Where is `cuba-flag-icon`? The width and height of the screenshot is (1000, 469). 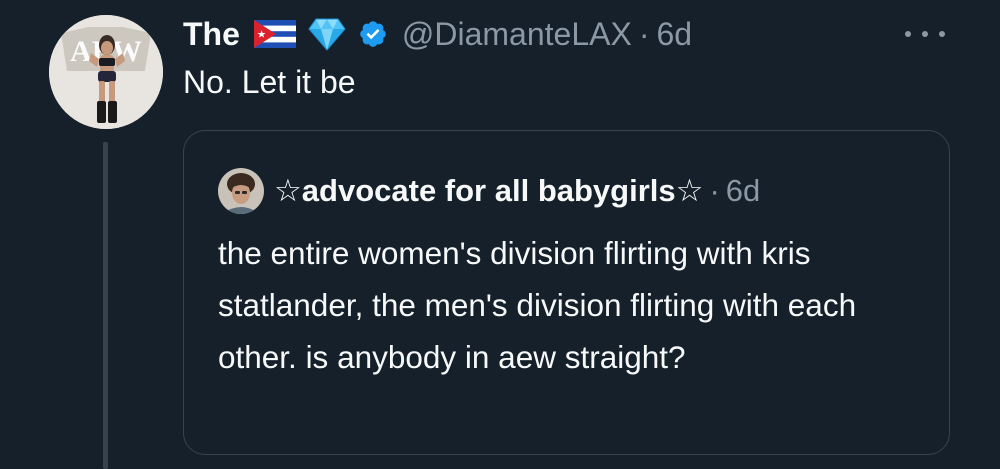 cuba-flag-icon is located at coordinates (274, 34).